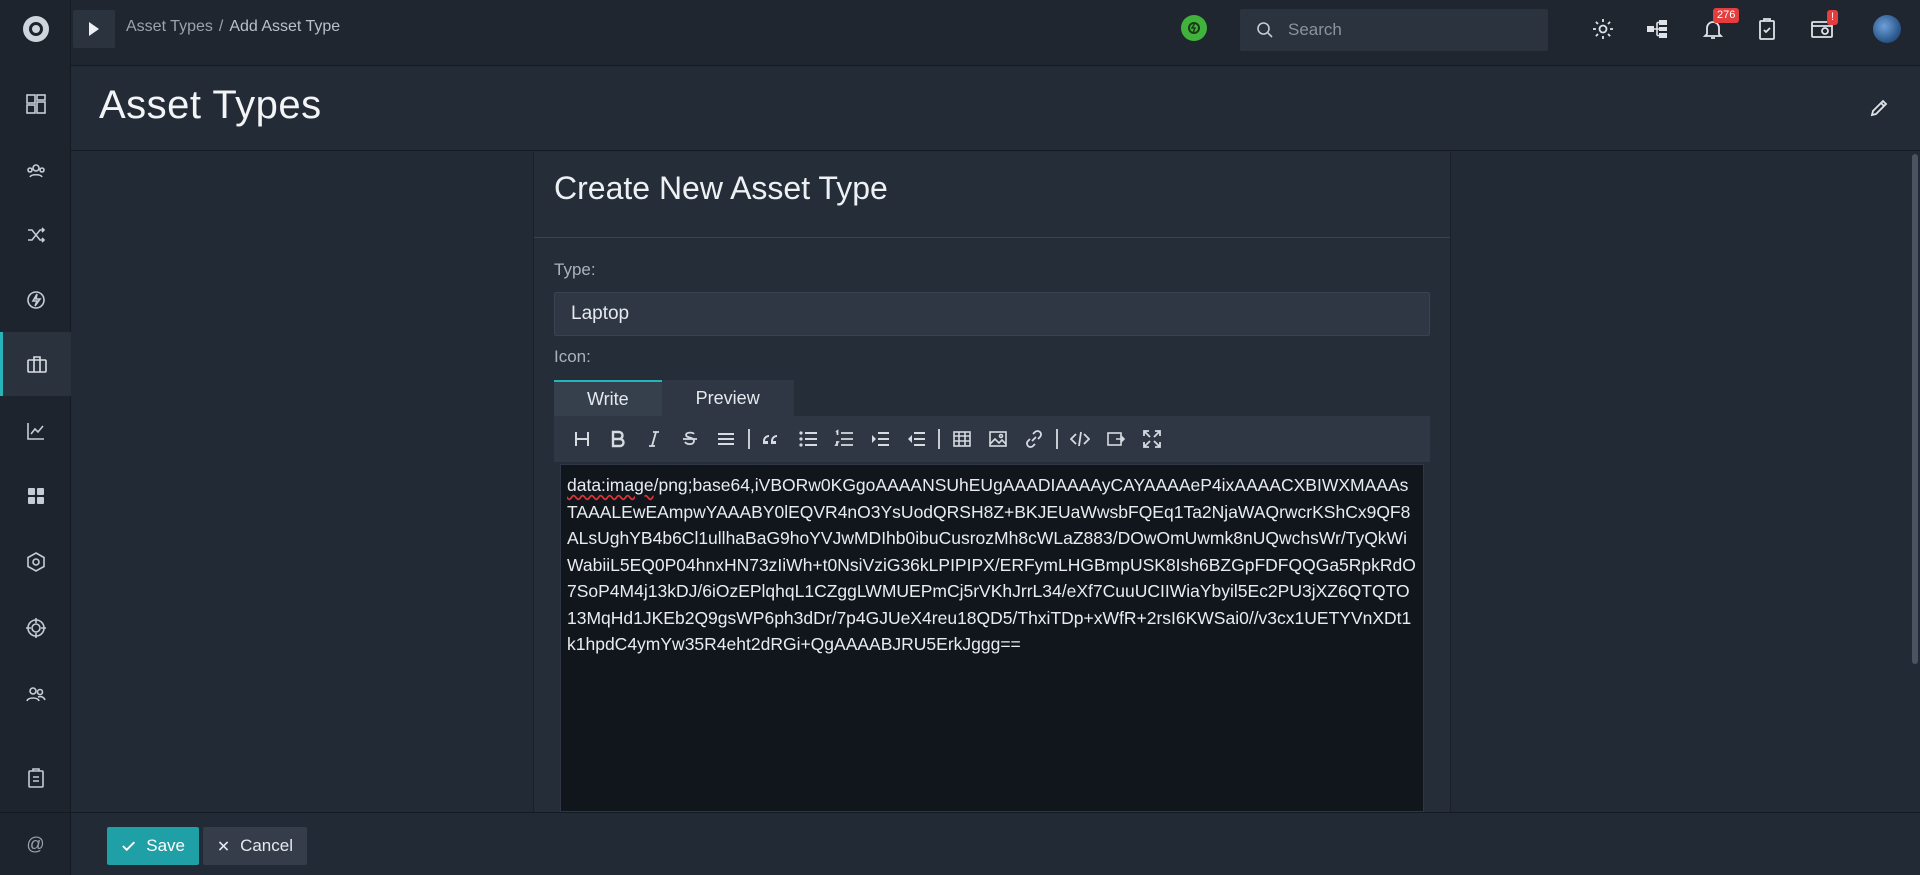  I want to click on bullet-list-icon, so click(808, 439).